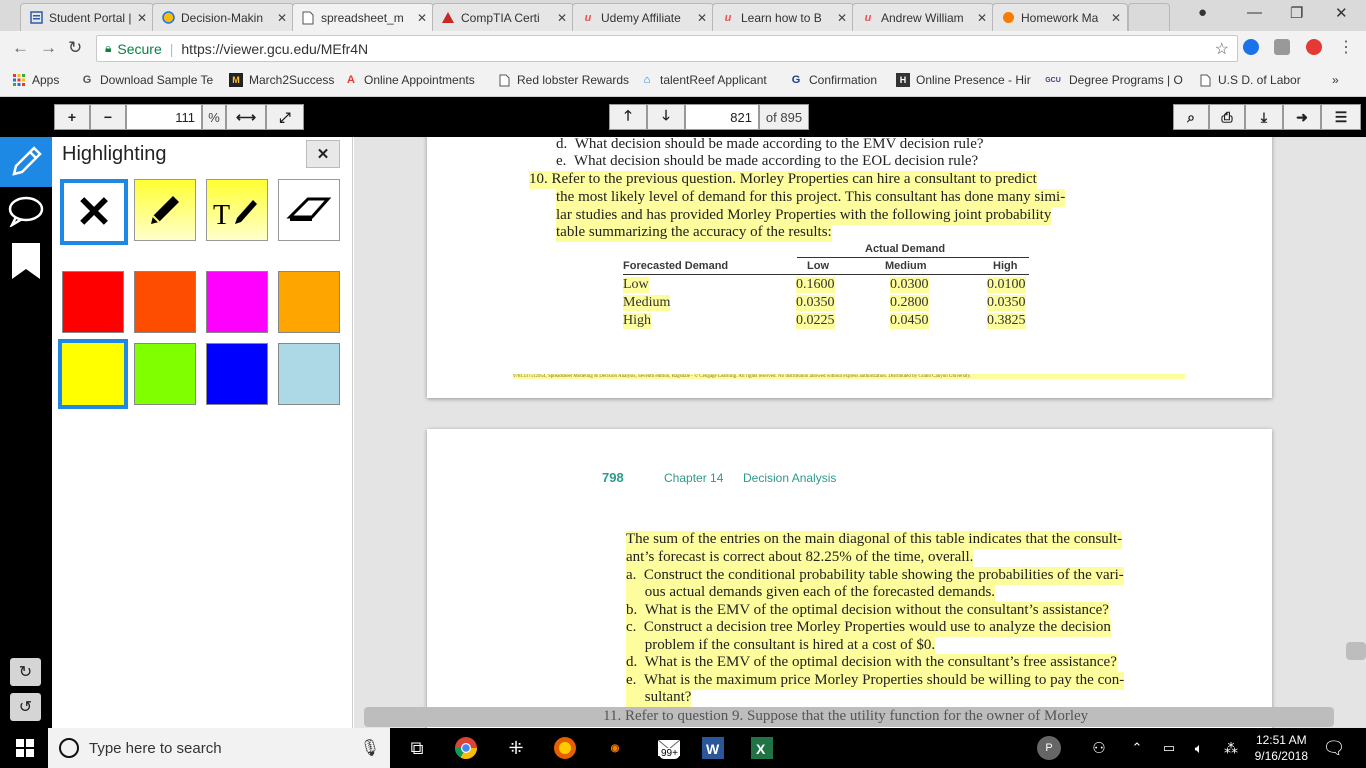 This screenshot has width=1366, height=768. What do you see at coordinates (72, 117) in the screenshot?
I see `zoom-in-button: +` at bounding box center [72, 117].